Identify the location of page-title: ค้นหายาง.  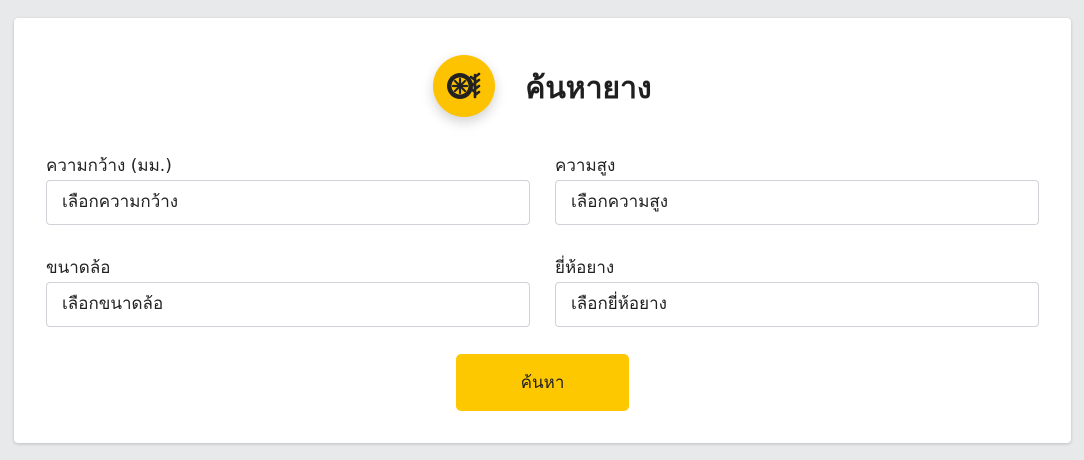
(588, 88).